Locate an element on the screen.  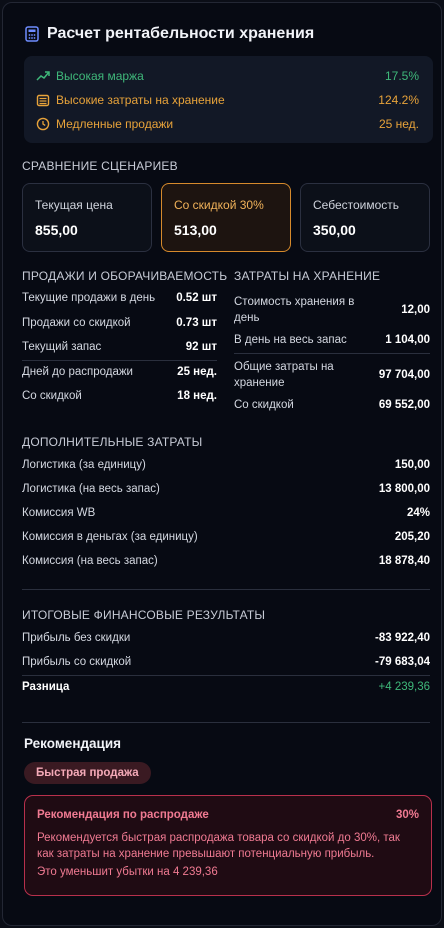
recommendation-box-footer: Это уменьшит убытки на 4 239,36 is located at coordinates (127, 872).